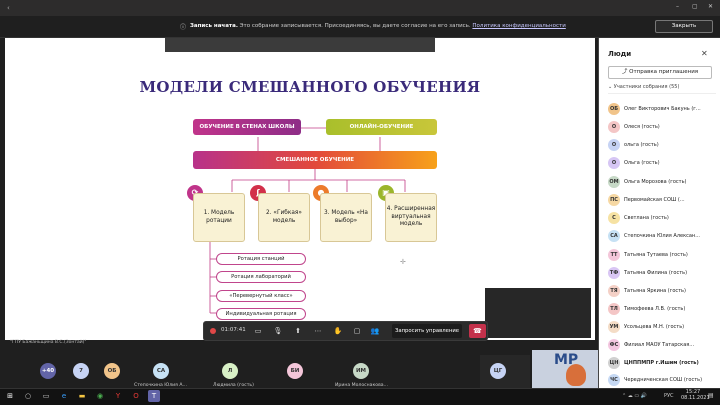 The image size is (720, 405). I want to click on participant-avatar: С, so click(614, 218).